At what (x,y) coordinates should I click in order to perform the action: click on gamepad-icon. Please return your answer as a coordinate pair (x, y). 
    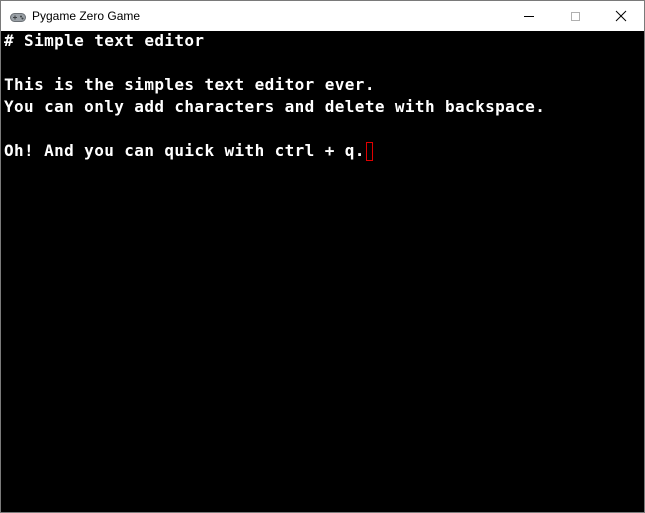
    Looking at the image, I should click on (18, 16).